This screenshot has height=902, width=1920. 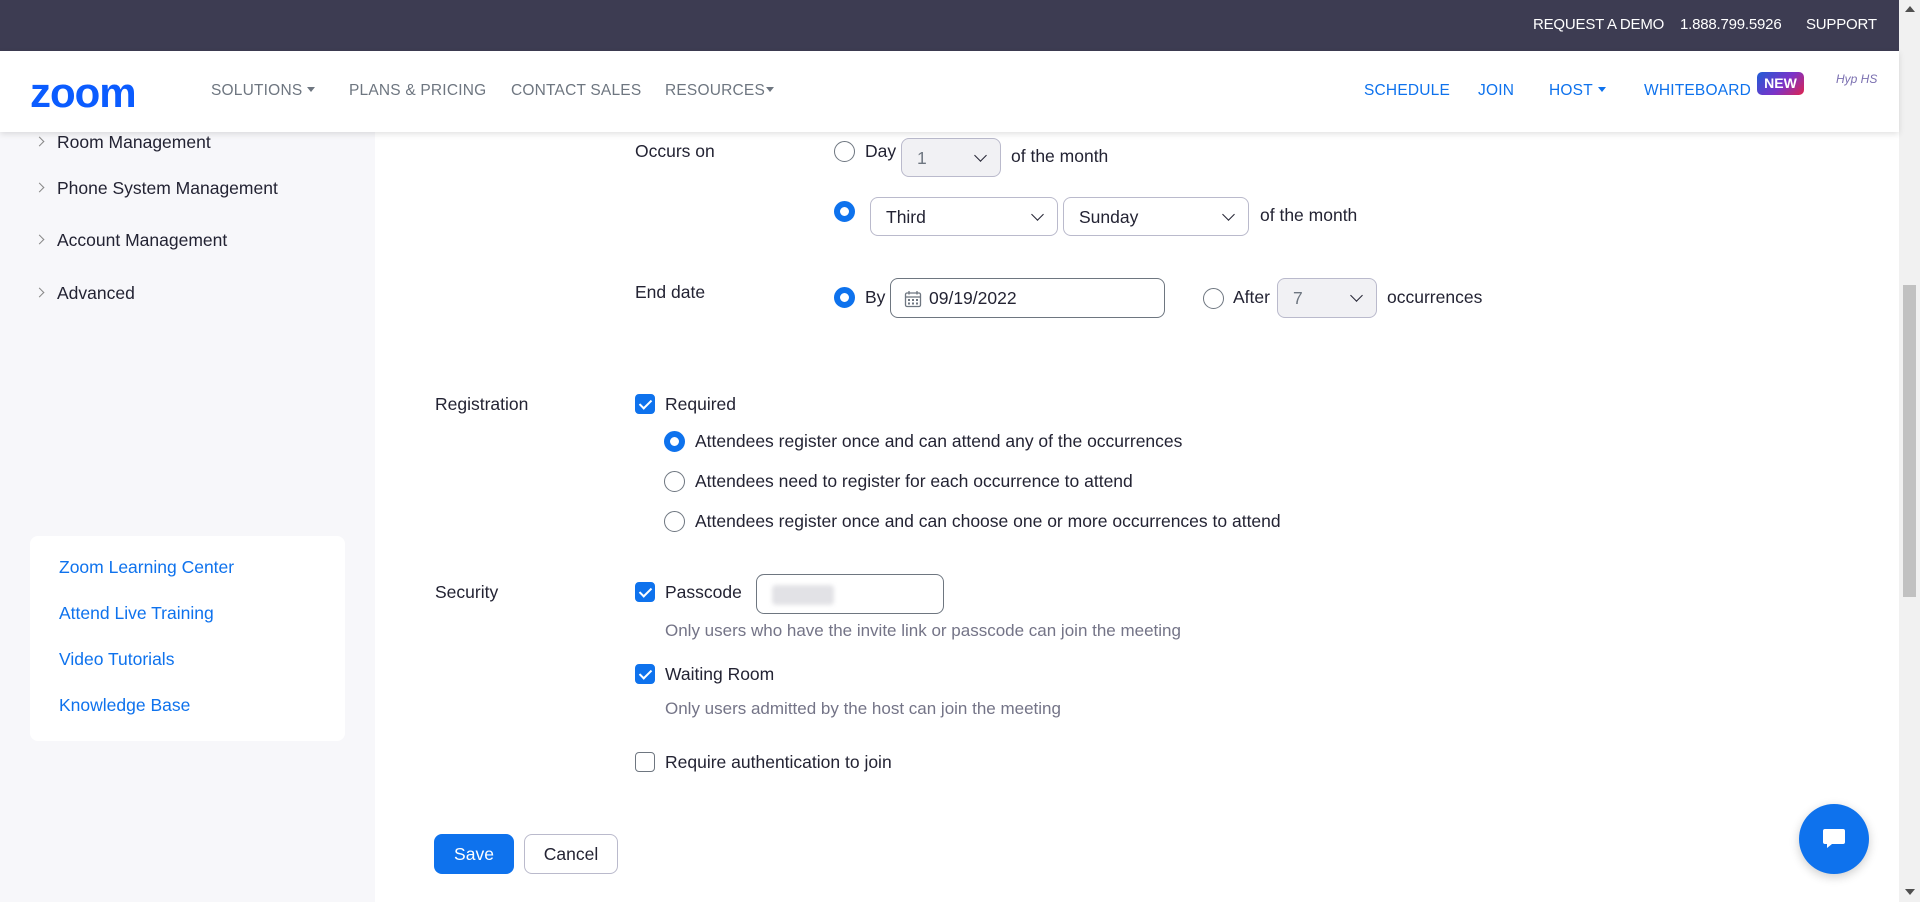 What do you see at coordinates (142, 240) in the screenshot?
I see `sidebar-item-label: Account Management` at bounding box center [142, 240].